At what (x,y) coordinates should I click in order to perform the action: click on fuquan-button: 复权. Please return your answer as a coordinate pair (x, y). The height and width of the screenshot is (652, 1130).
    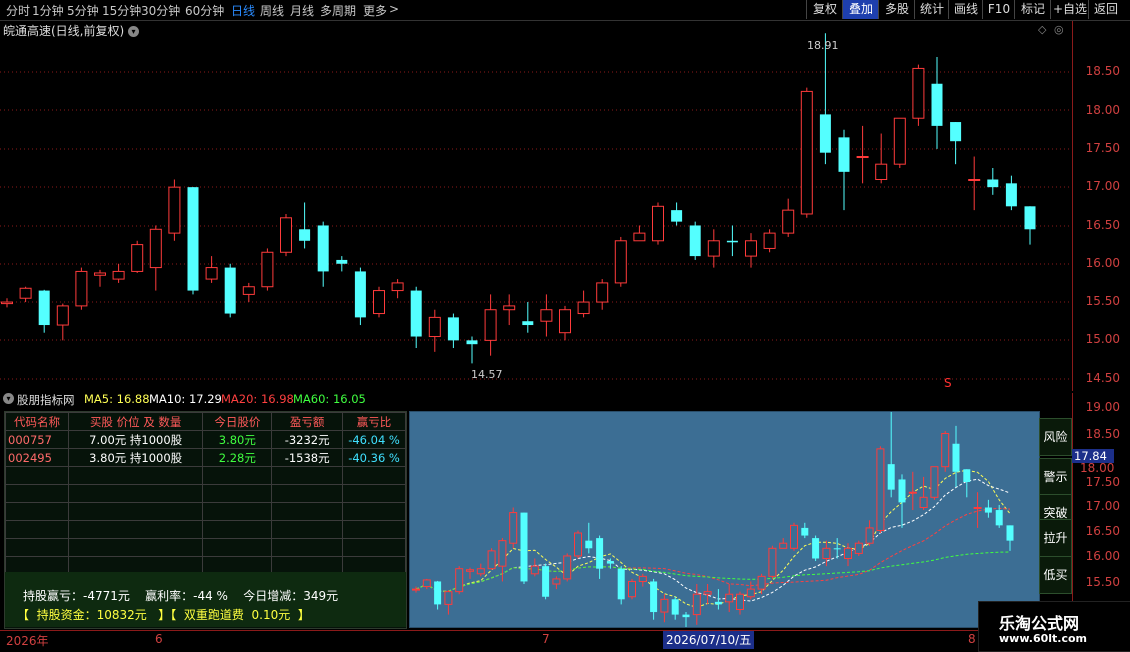
    Looking at the image, I should click on (824, 9).